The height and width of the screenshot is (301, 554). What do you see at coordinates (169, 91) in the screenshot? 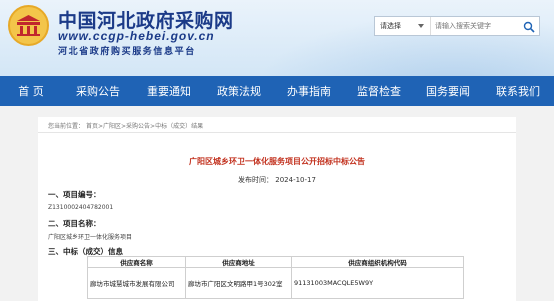
I see `nav-item-important-notices: 重要通知` at bounding box center [169, 91].